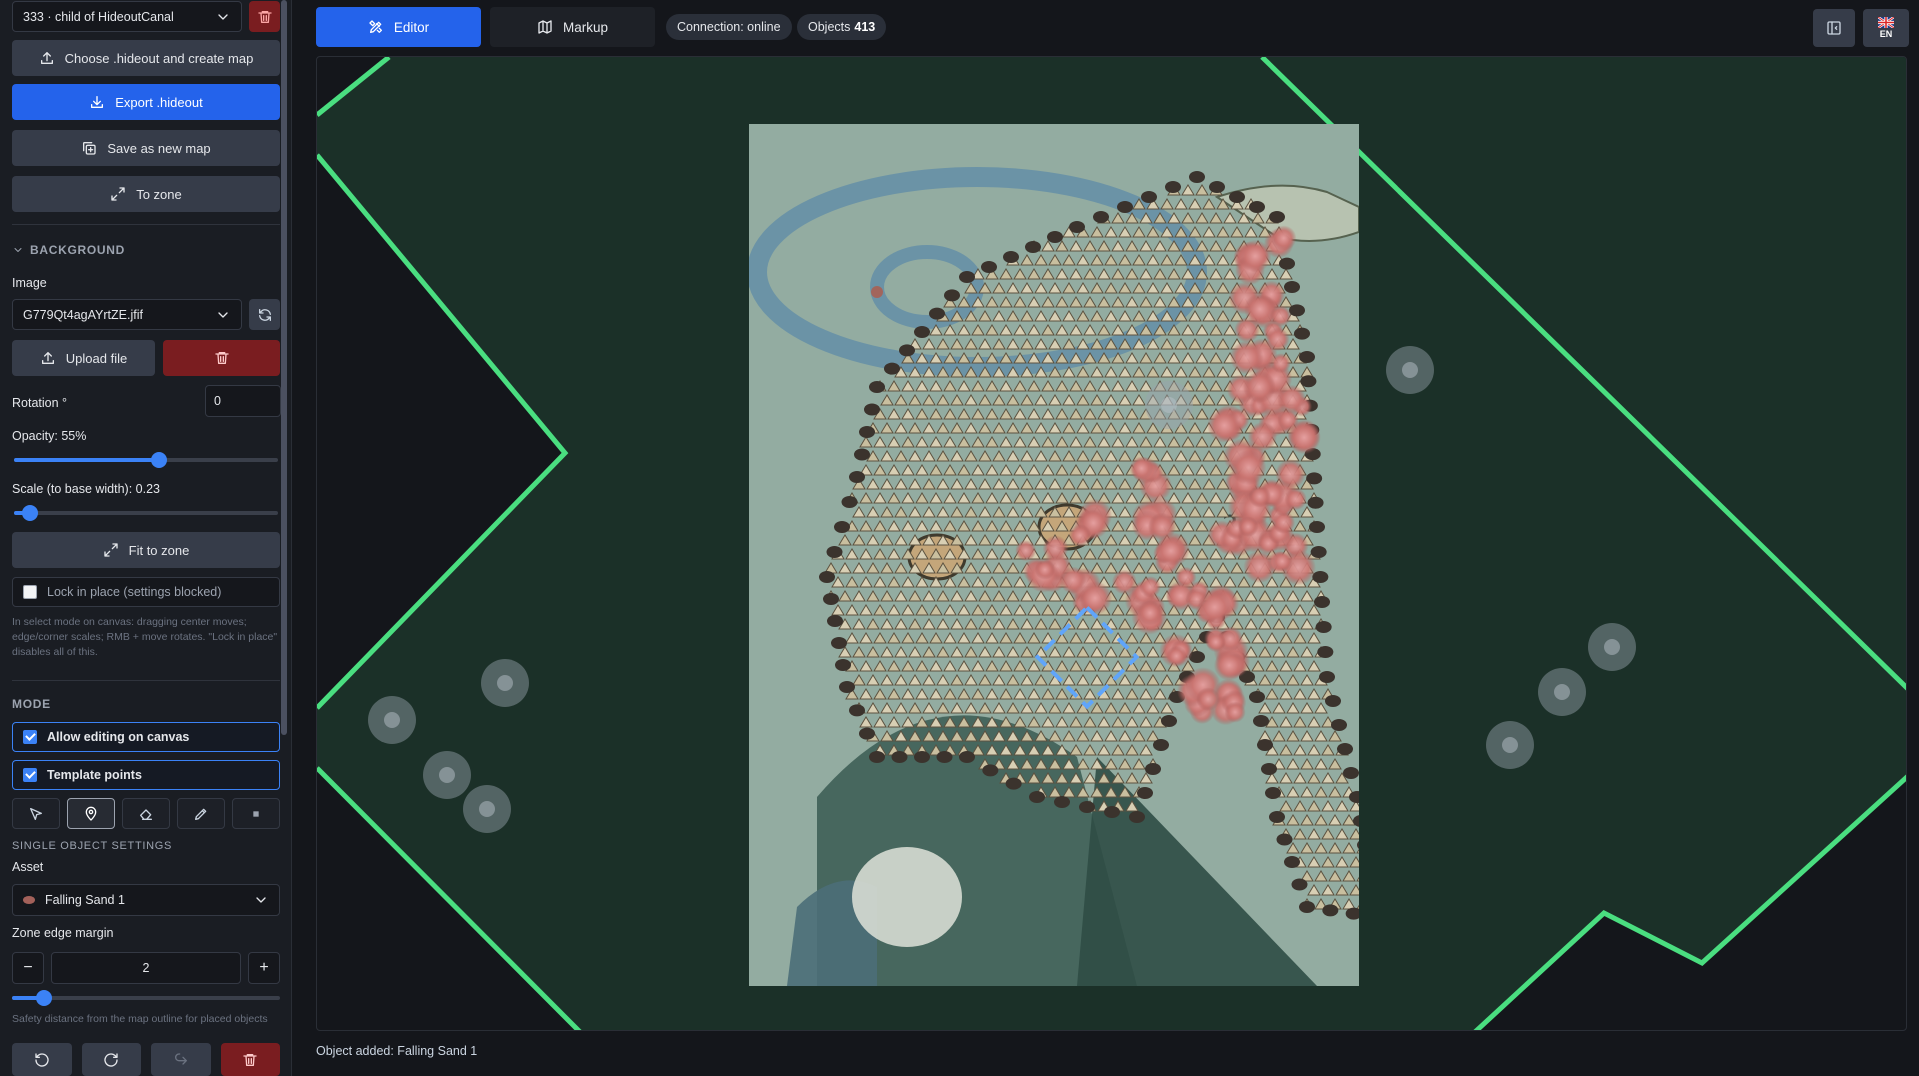  I want to click on tool-eraser, so click(146, 813).